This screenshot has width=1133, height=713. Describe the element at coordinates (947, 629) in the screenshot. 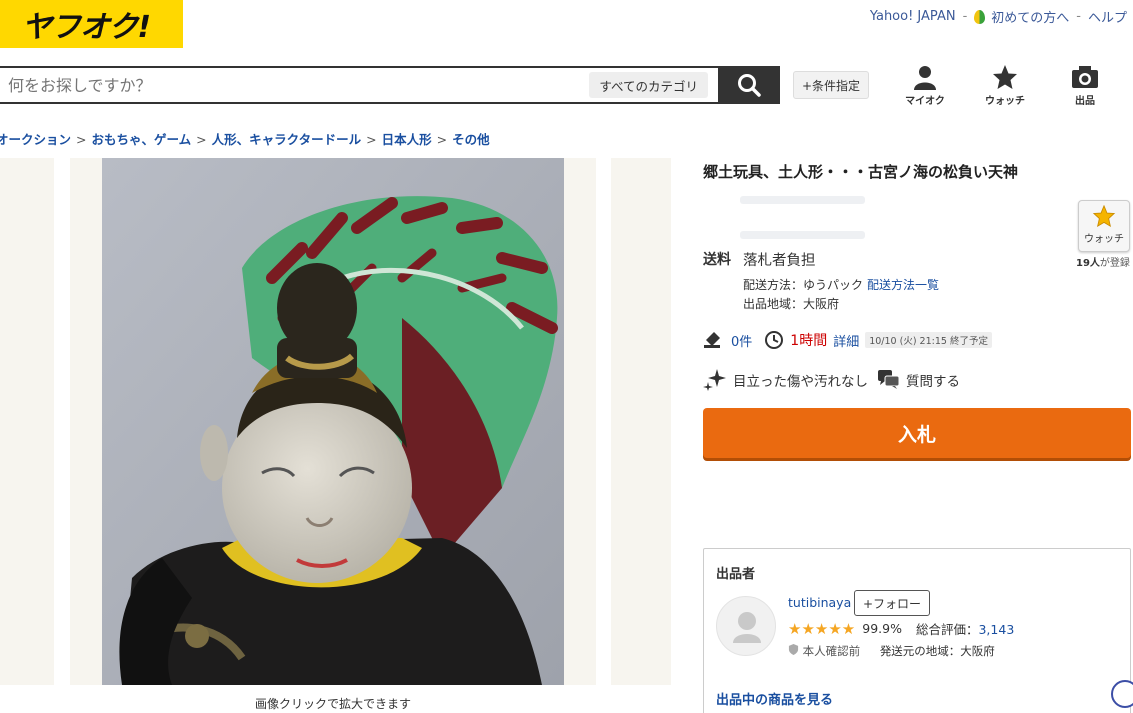

I see `total-rating-label: 総合評価：` at that location.